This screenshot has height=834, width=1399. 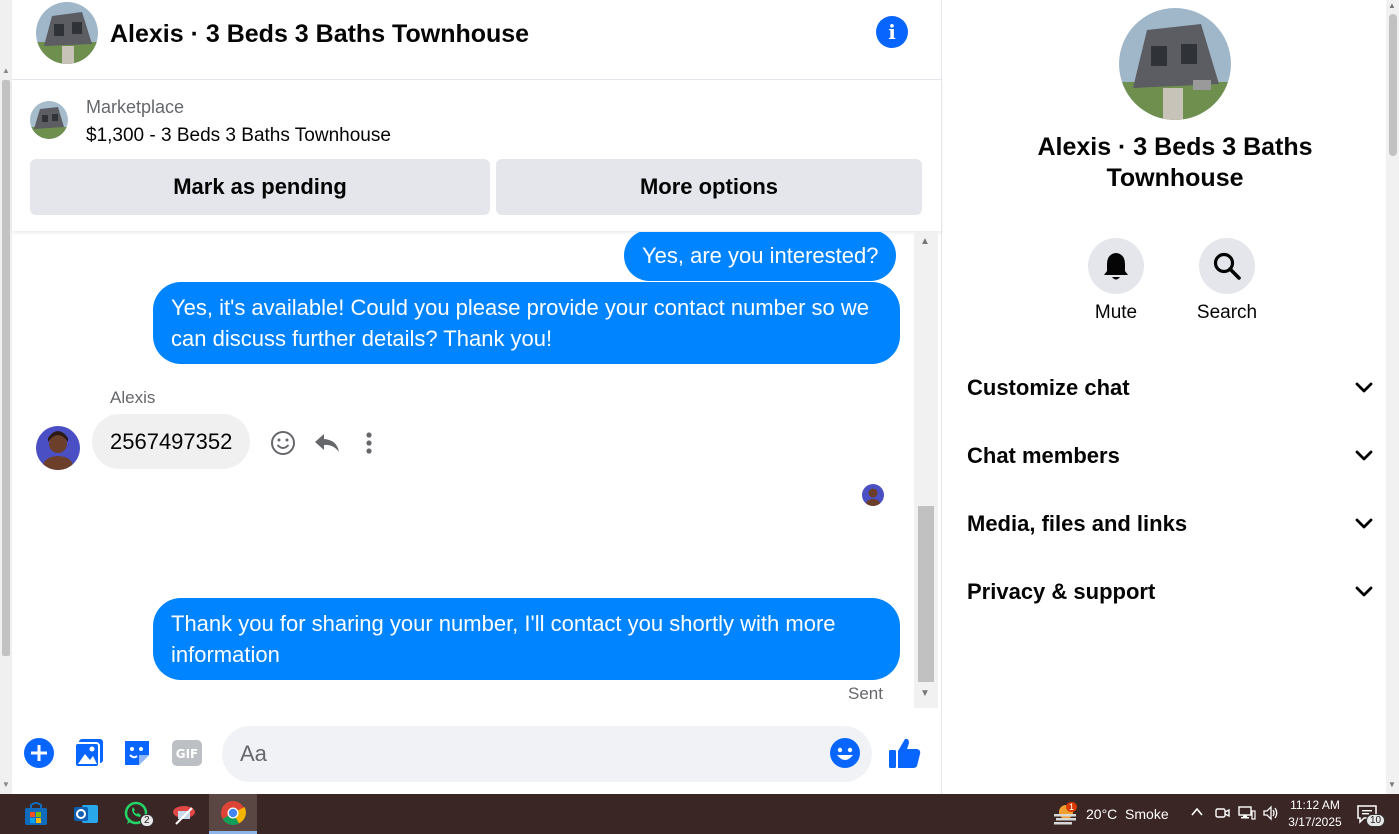 I want to click on message-composer: GIF, so click(x=477, y=755).